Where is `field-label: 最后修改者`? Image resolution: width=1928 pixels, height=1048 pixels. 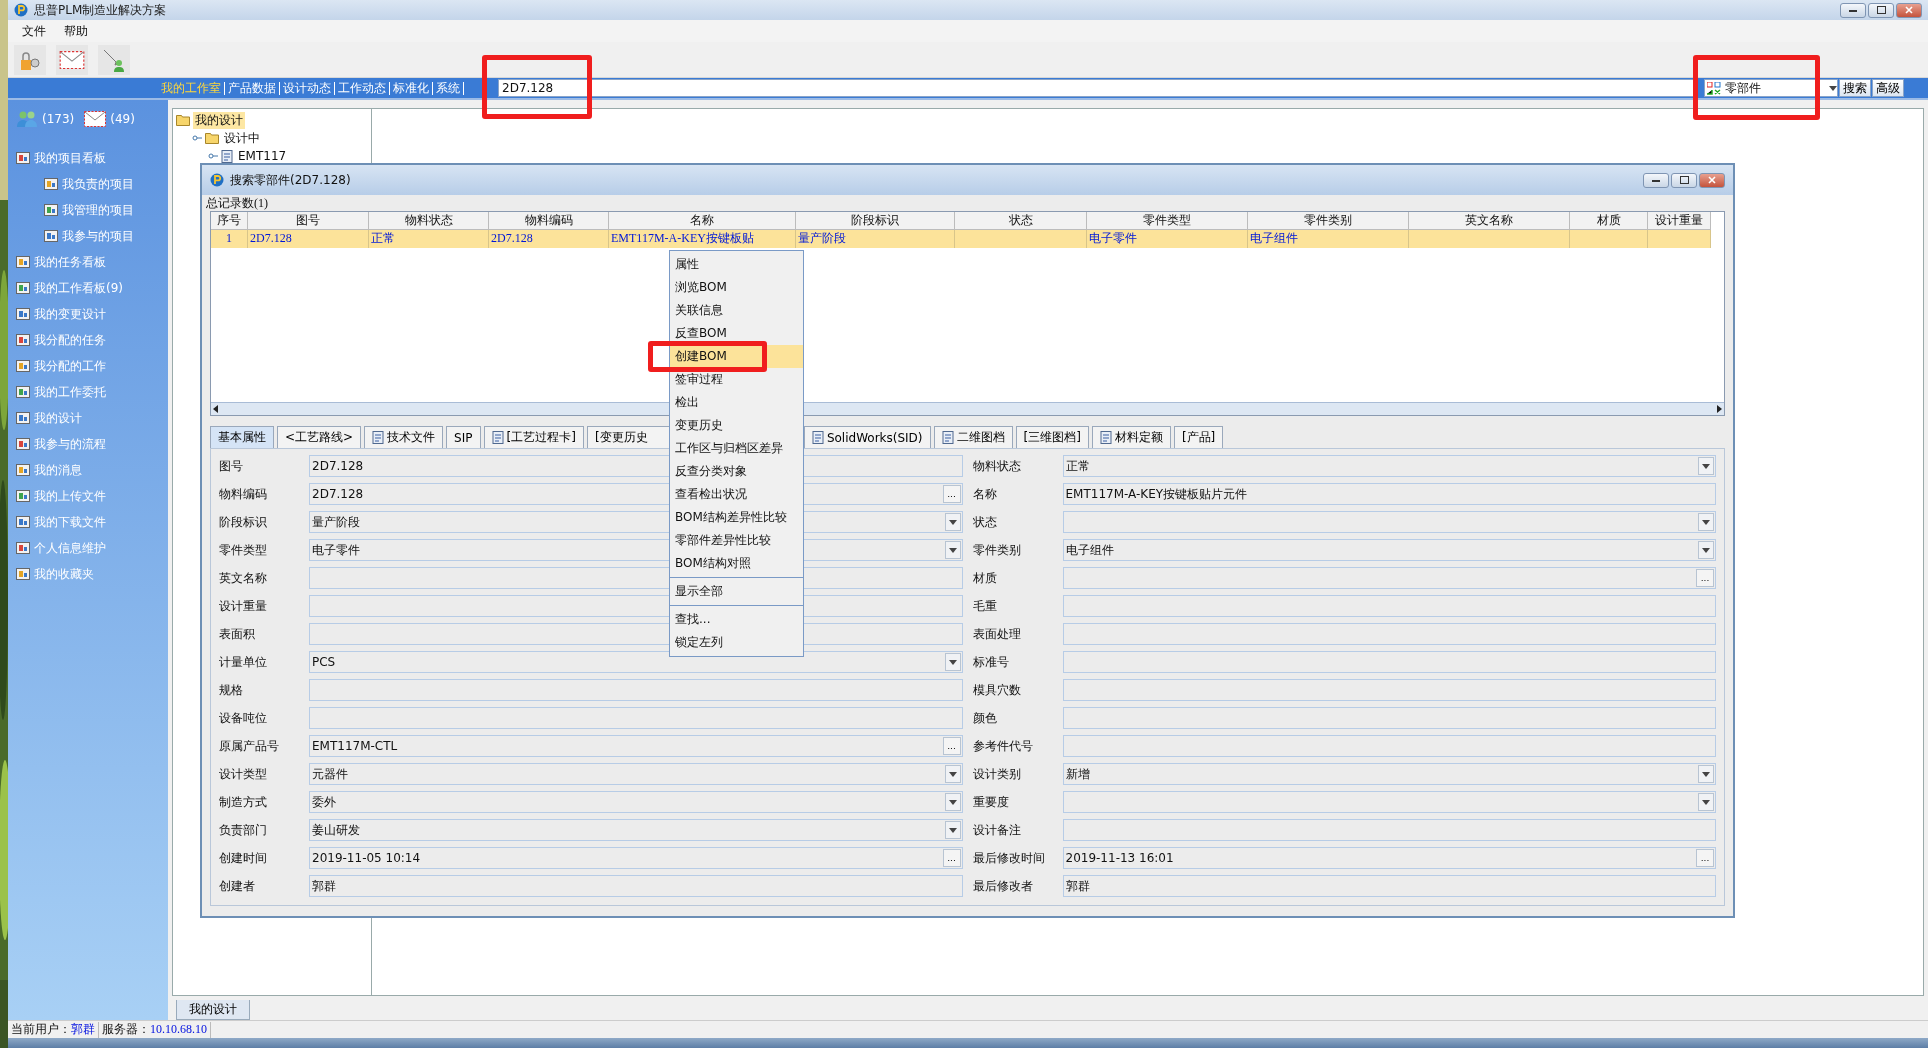
field-label: 最后修改者 is located at coordinates (1003, 886).